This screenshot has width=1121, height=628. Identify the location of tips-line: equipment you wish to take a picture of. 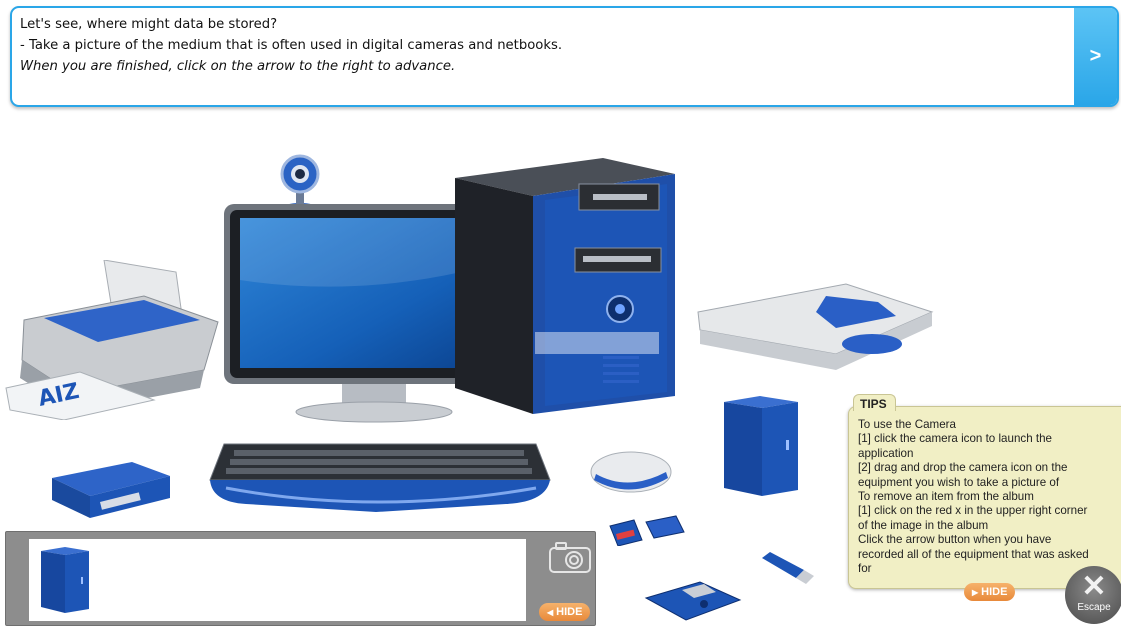
(959, 482).